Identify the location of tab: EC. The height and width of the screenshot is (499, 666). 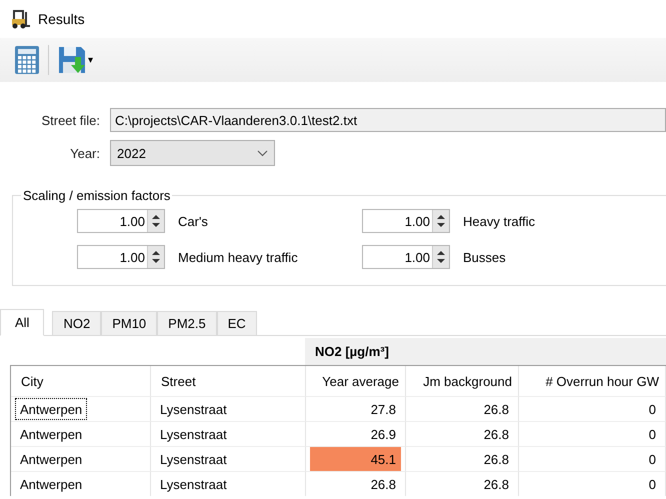
(236, 323).